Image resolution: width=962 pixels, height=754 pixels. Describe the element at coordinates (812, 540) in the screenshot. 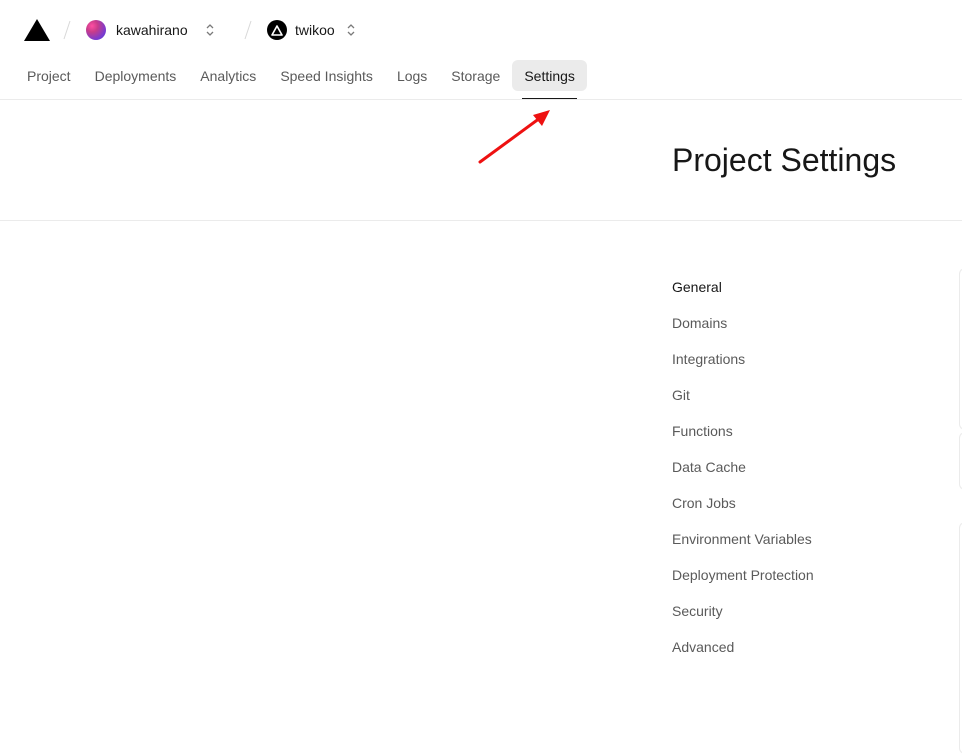

I see `settings-item-environment-variables: Environment Variables` at that location.